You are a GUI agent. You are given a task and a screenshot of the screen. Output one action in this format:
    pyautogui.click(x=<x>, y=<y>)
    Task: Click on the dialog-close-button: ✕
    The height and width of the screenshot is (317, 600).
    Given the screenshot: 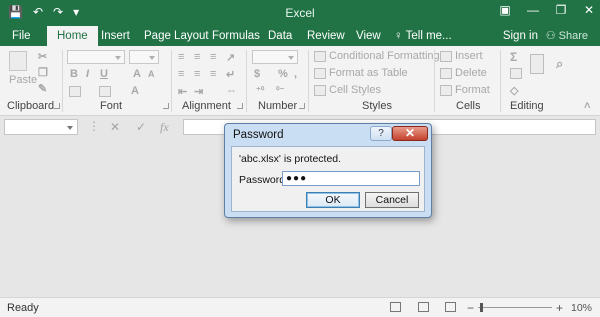 What is the action you would take?
    pyautogui.click(x=410, y=133)
    